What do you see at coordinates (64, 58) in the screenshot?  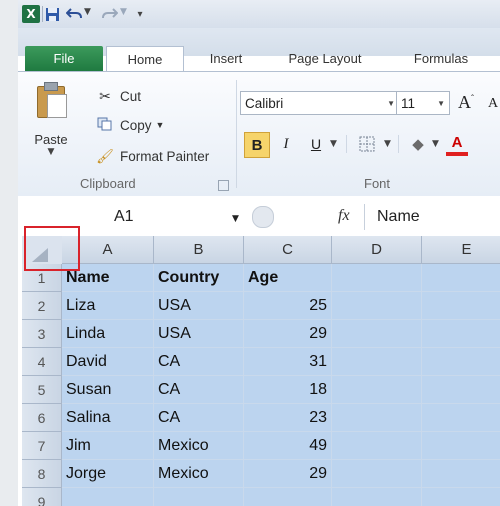 I see `tab-file: File` at bounding box center [64, 58].